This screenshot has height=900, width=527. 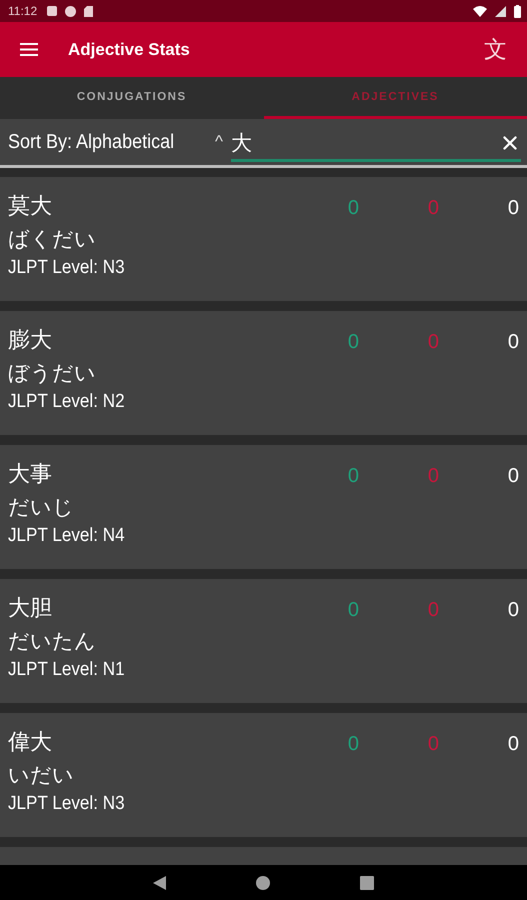 What do you see at coordinates (500, 11) in the screenshot?
I see `signal-icon` at bounding box center [500, 11].